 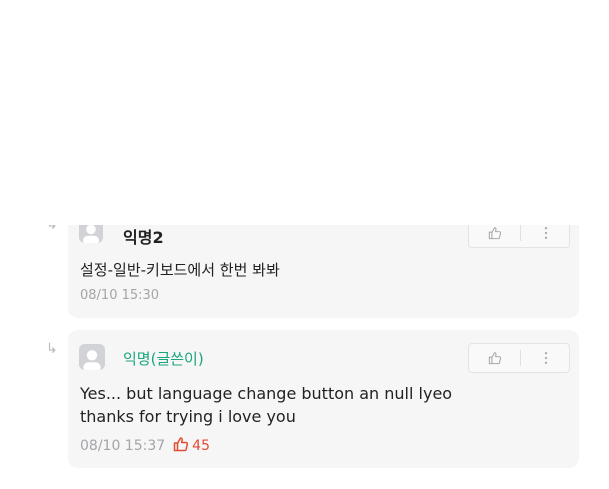 I want to click on comment-timestamp: 08/10 15:30, so click(x=120, y=295).